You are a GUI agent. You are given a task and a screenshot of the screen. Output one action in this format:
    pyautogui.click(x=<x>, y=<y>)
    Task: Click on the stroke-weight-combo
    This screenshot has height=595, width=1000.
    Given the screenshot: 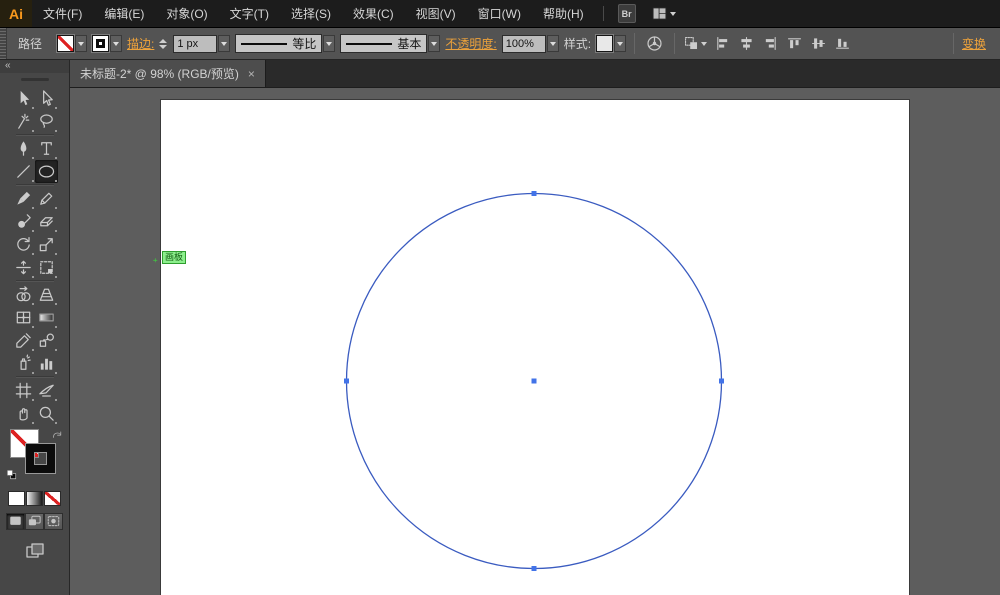 What is the action you would take?
    pyautogui.click(x=202, y=43)
    